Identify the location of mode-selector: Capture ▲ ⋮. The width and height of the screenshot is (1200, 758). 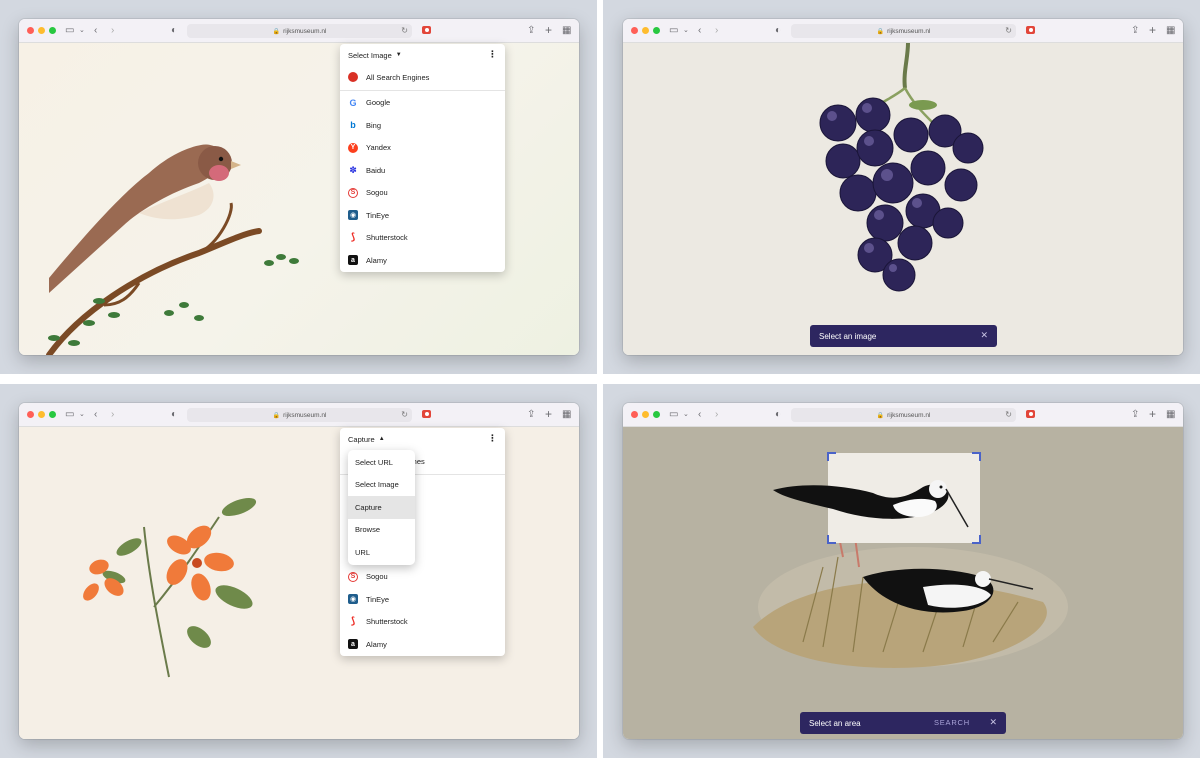
(422, 439).